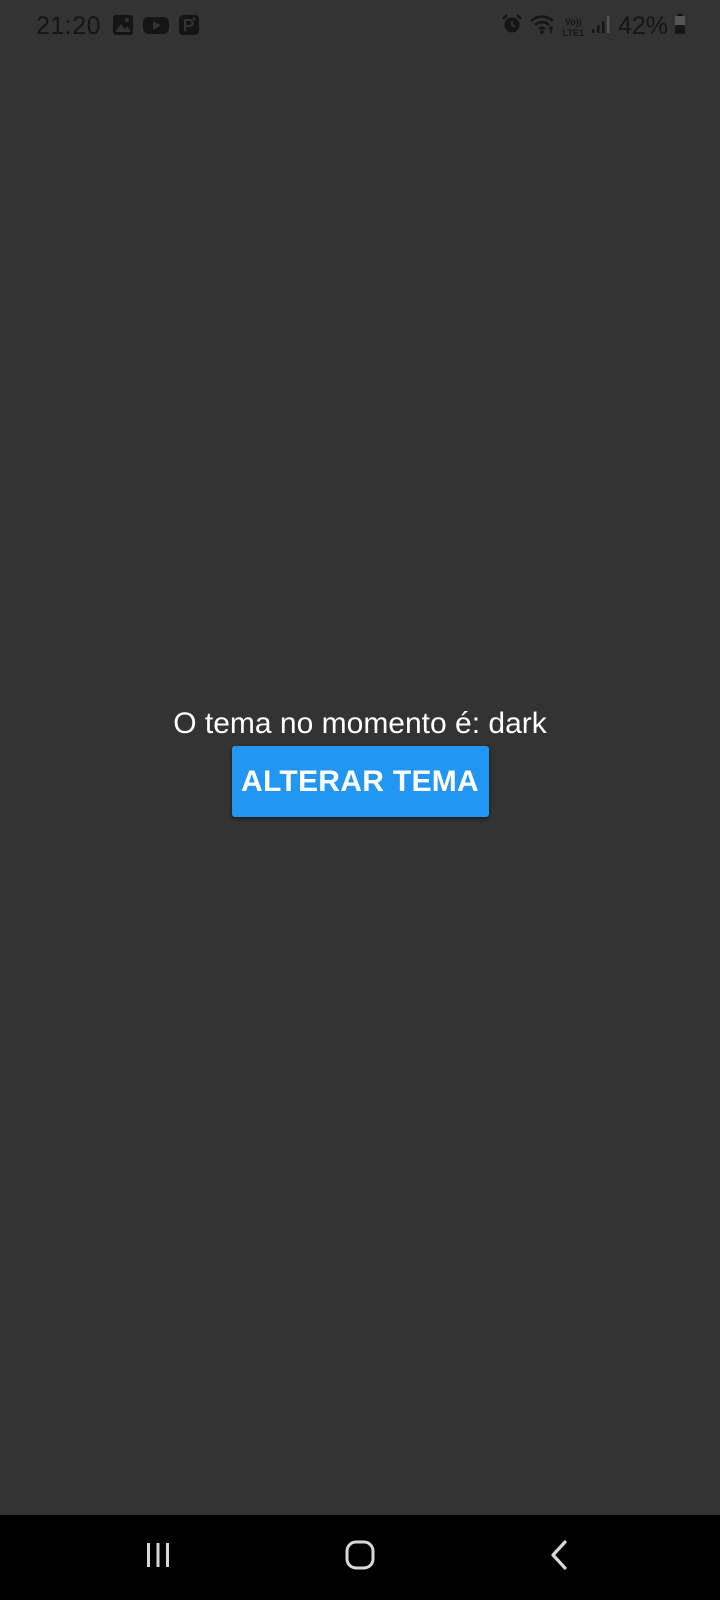 The width and height of the screenshot is (720, 1600). I want to click on alter-theme-button: ALTERAR TEMA, so click(360, 781).